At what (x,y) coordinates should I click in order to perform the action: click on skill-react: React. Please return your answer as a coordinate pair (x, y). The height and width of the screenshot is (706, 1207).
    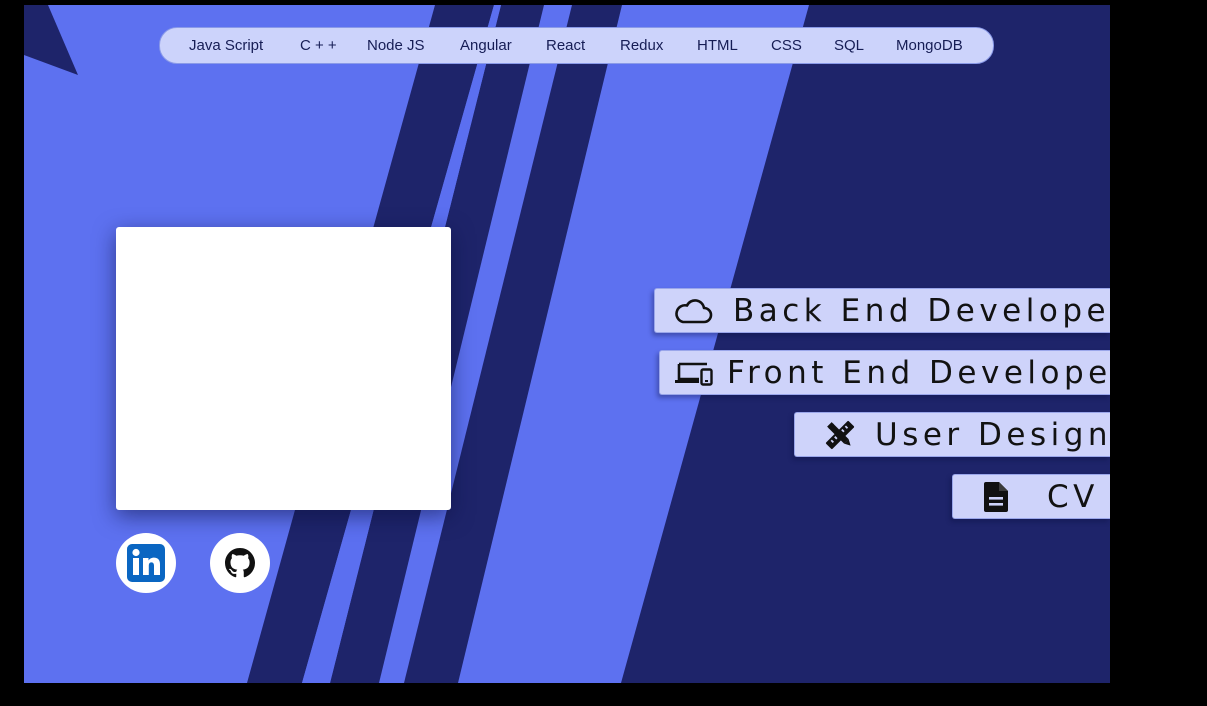
    Looking at the image, I should click on (565, 45).